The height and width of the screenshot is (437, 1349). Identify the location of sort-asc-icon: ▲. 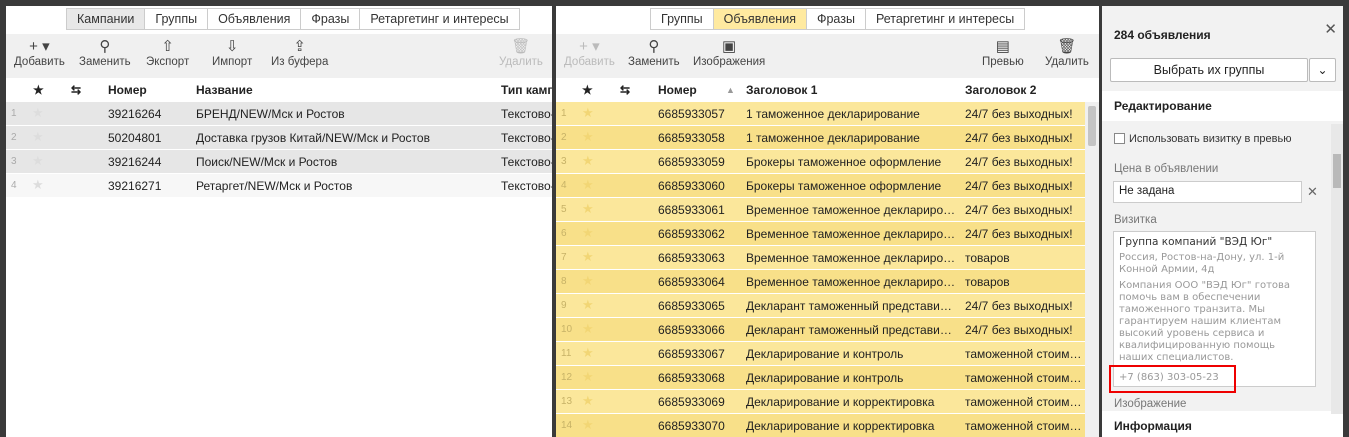
(730, 90).